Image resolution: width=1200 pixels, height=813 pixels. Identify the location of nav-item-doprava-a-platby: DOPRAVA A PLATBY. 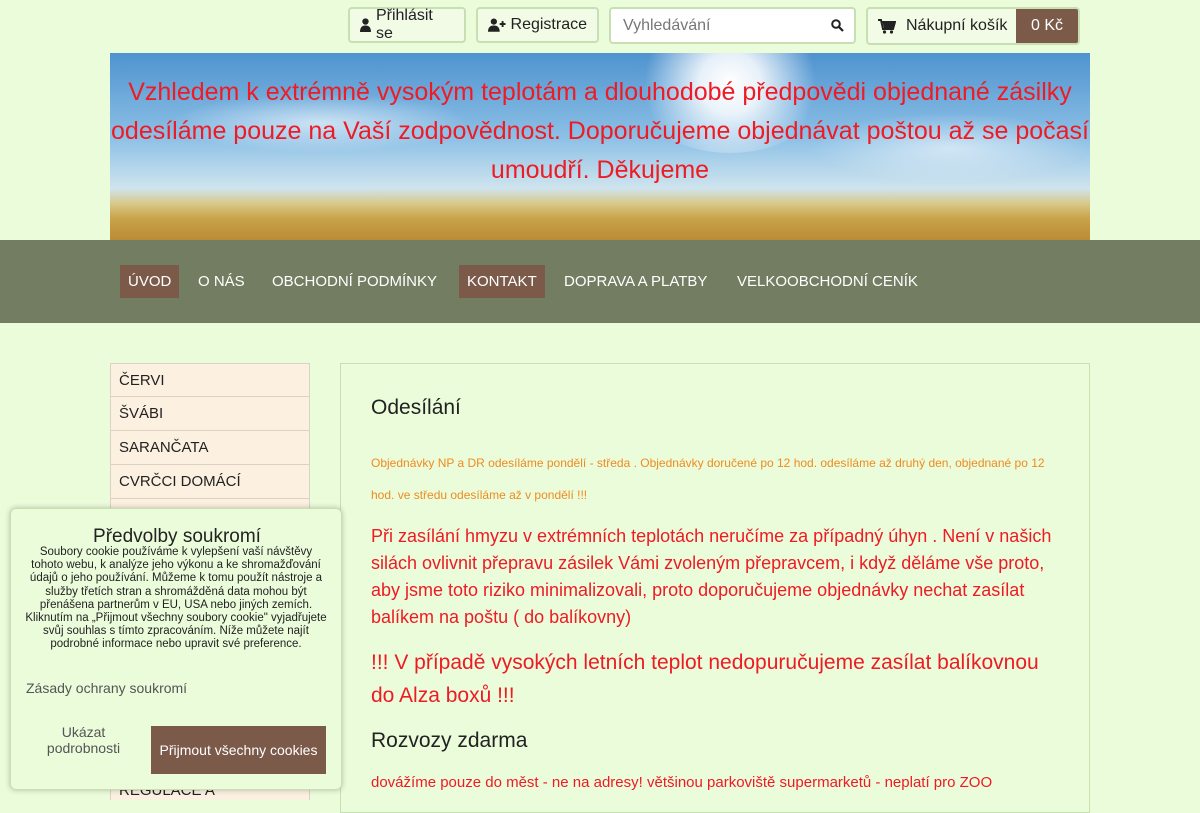
(635, 281).